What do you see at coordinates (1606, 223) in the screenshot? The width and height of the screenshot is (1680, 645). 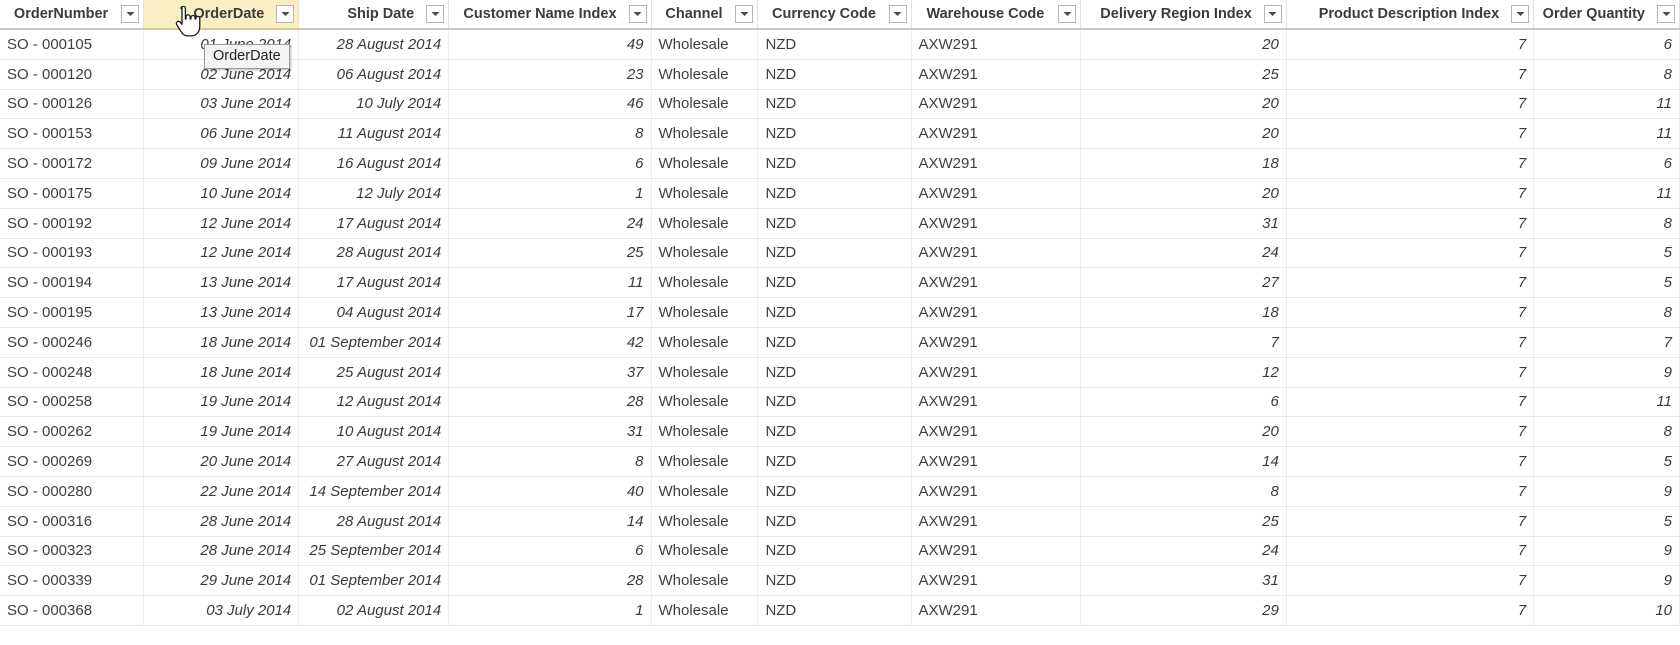 I see `cell-order-quantity: 8` at bounding box center [1606, 223].